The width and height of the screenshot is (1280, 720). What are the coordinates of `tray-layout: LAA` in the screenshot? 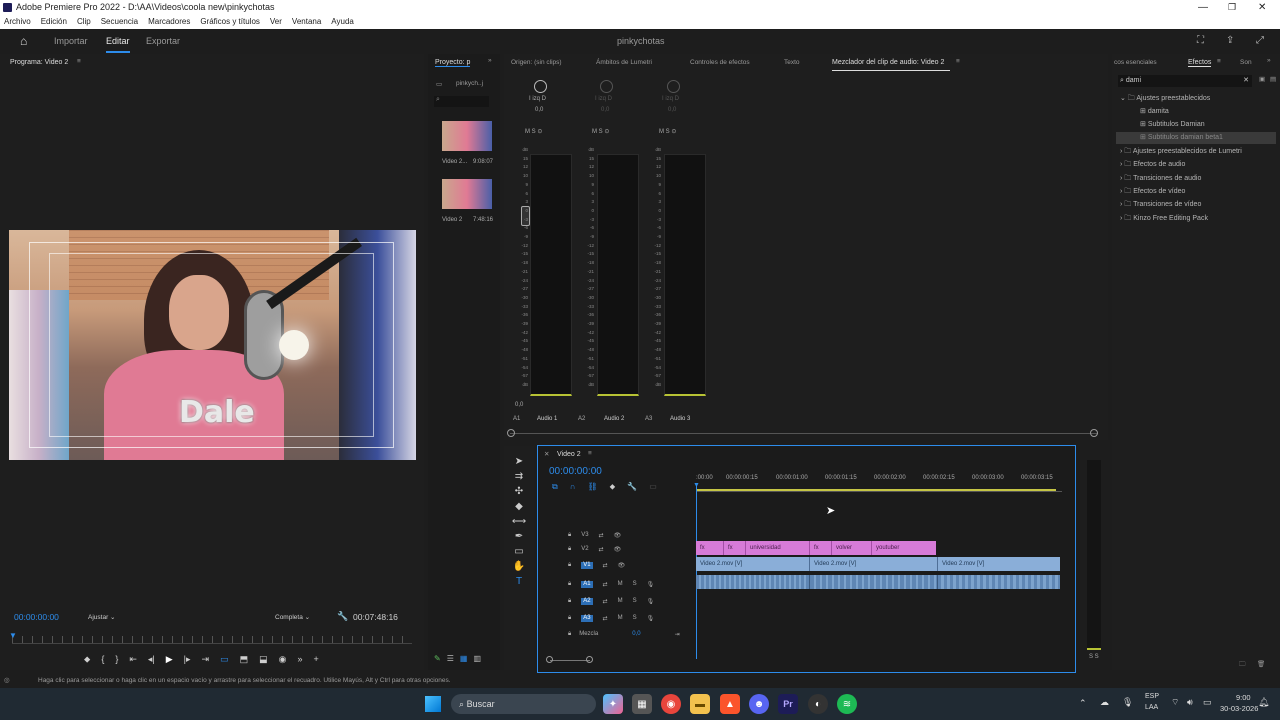 It's located at (1151, 707).